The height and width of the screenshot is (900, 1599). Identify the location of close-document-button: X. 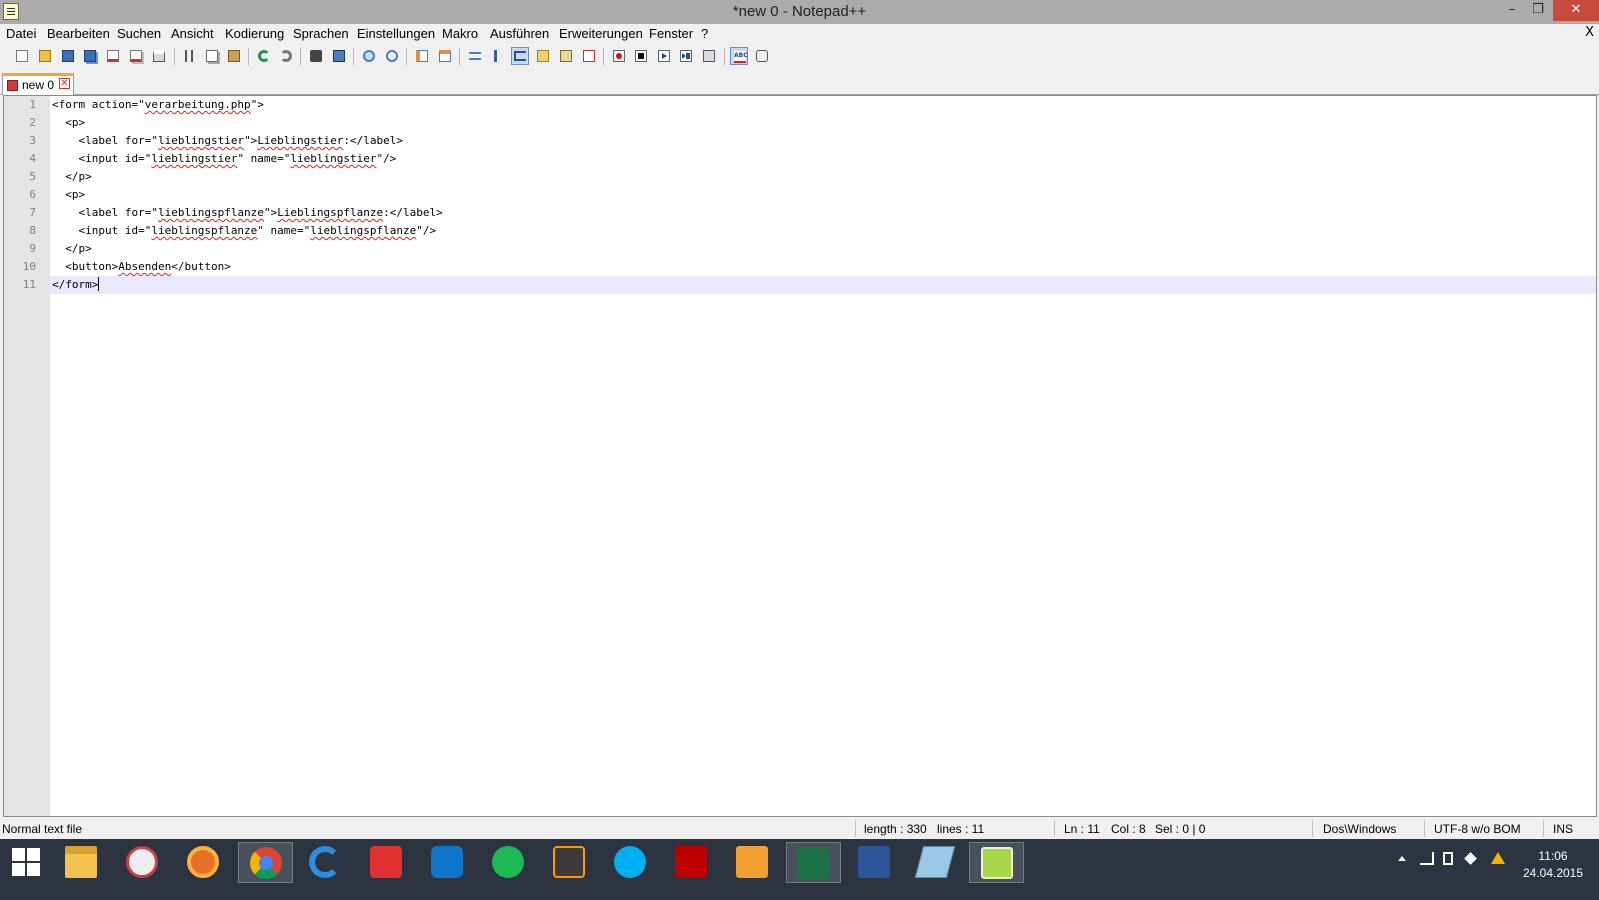
(1589, 32).